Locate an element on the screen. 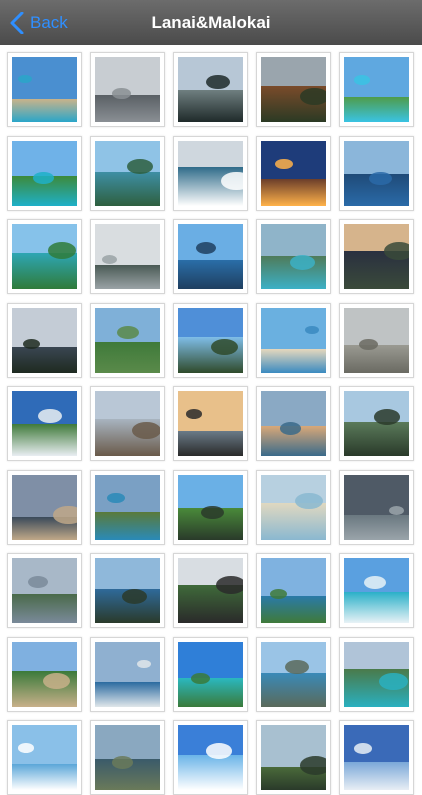 The image size is (422, 795). back-button: Back is located at coordinates (39, 22).